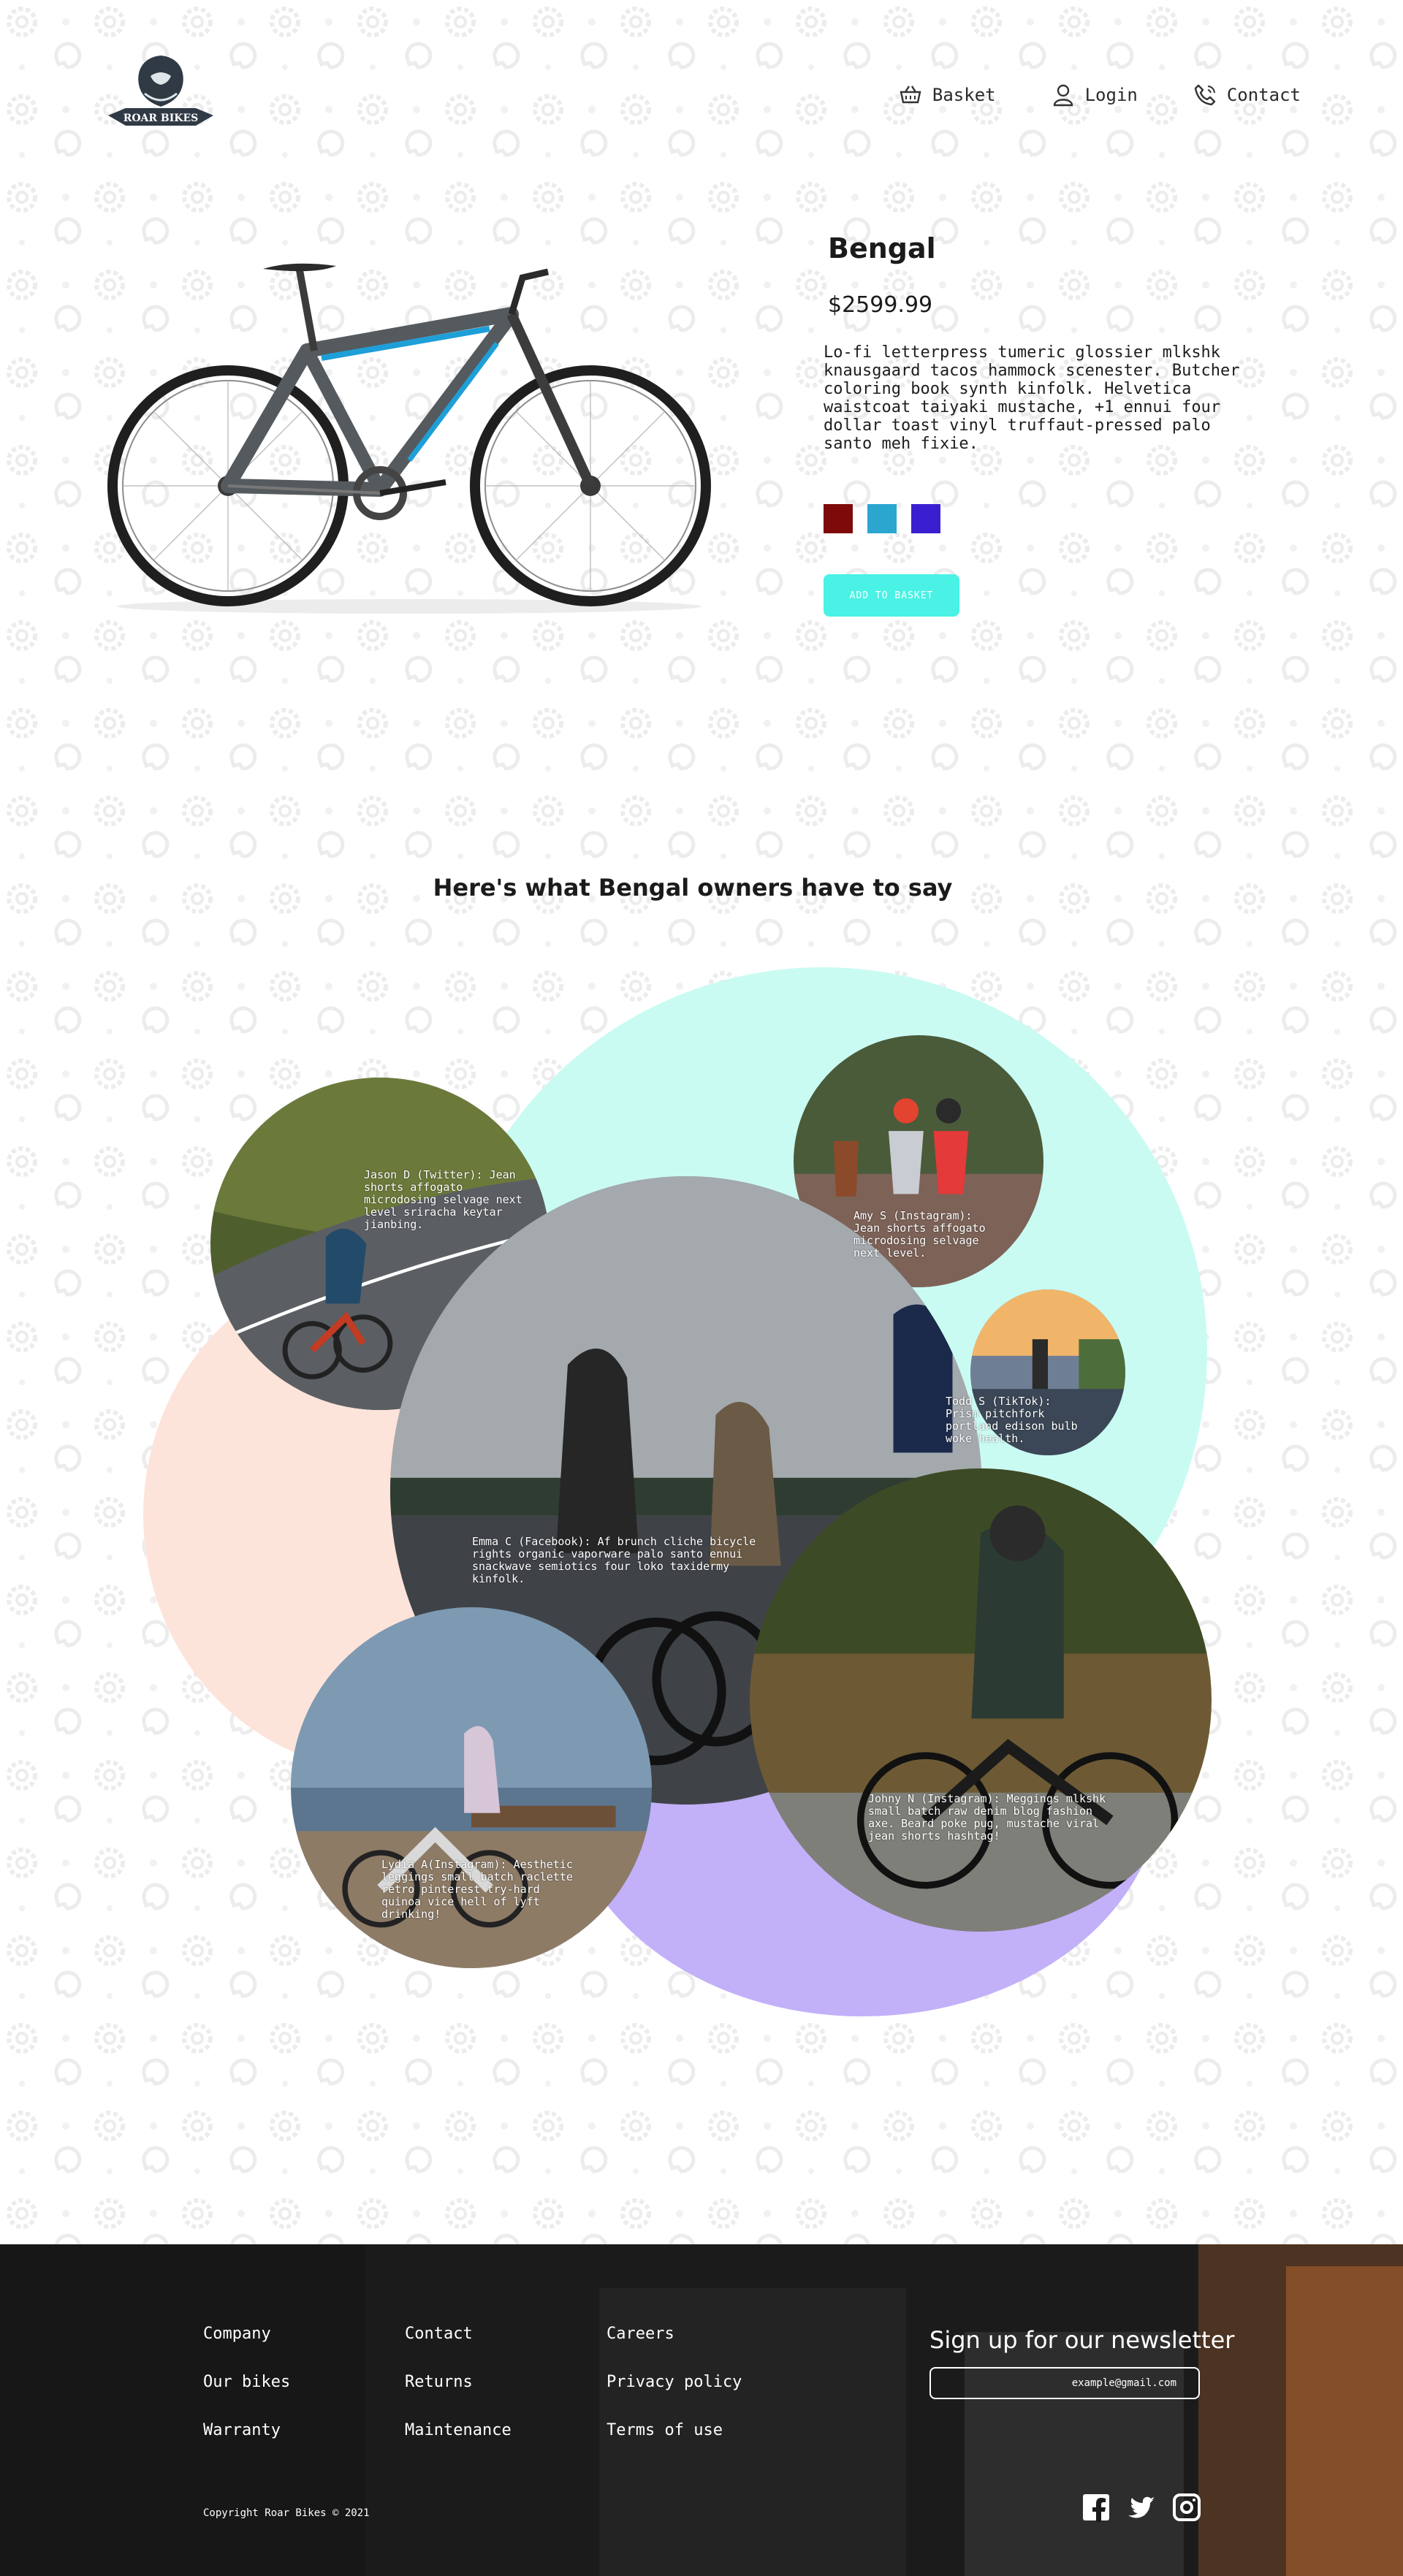 This screenshot has height=2576, width=1403. I want to click on footer-link-terms: Terms of use, so click(674, 2430).